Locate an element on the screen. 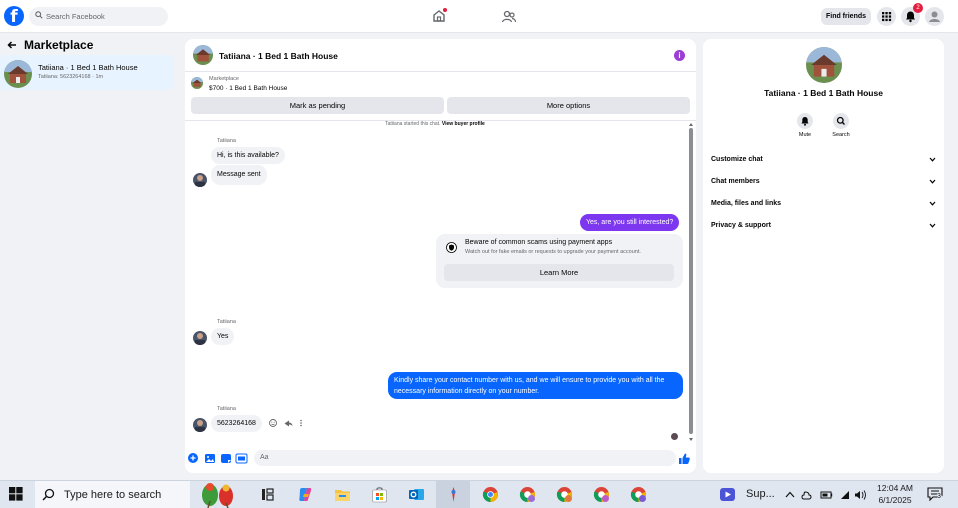  incoming-message: 5623264168 is located at coordinates (236, 423).